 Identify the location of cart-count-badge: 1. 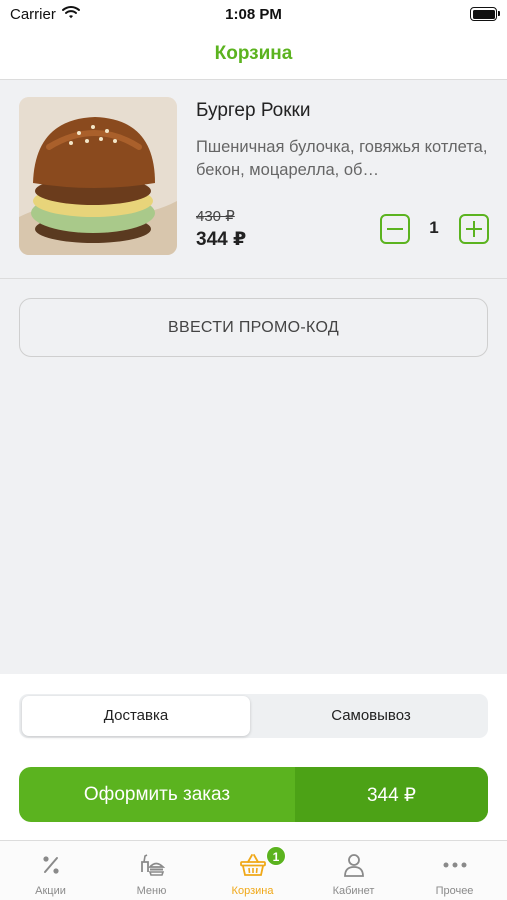
(276, 856).